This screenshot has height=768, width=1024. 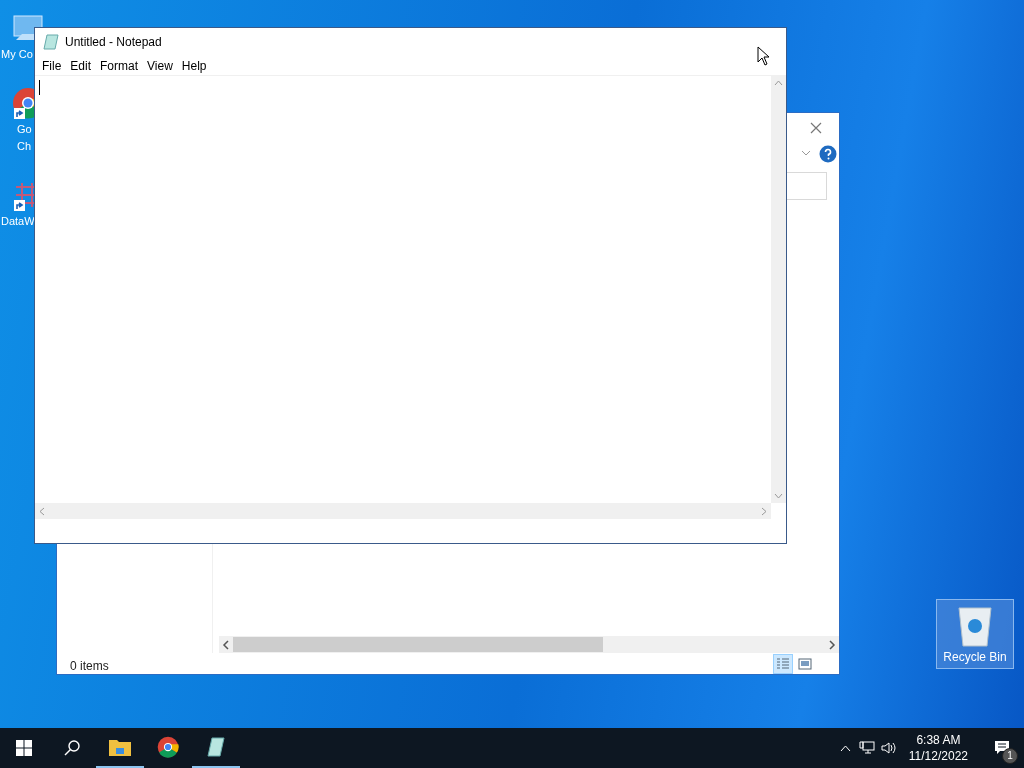 I want to click on icon-label: Ch, so click(x=24, y=146).